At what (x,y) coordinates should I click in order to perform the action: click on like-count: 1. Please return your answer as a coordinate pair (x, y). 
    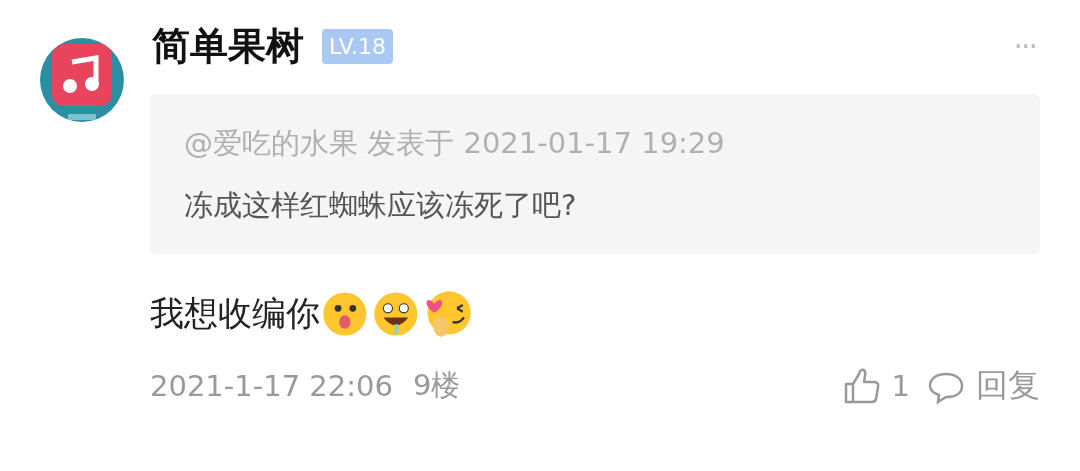
    Looking at the image, I should click on (900, 386).